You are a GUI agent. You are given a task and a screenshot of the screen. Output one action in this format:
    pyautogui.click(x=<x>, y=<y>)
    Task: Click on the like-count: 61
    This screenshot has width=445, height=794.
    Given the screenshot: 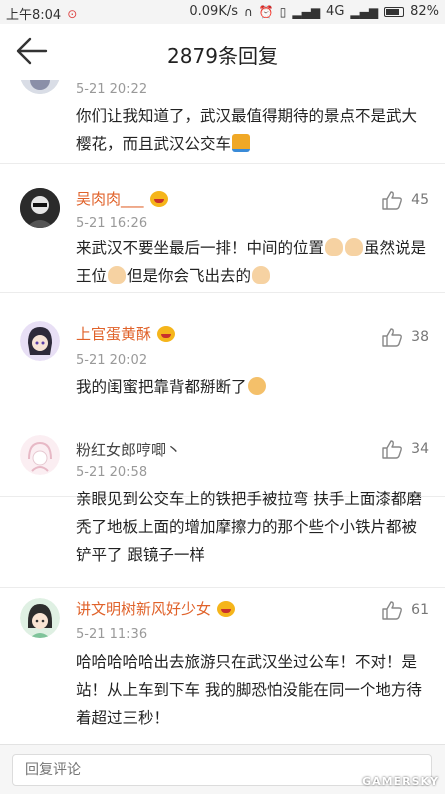 What is the action you would take?
    pyautogui.click(x=420, y=610)
    